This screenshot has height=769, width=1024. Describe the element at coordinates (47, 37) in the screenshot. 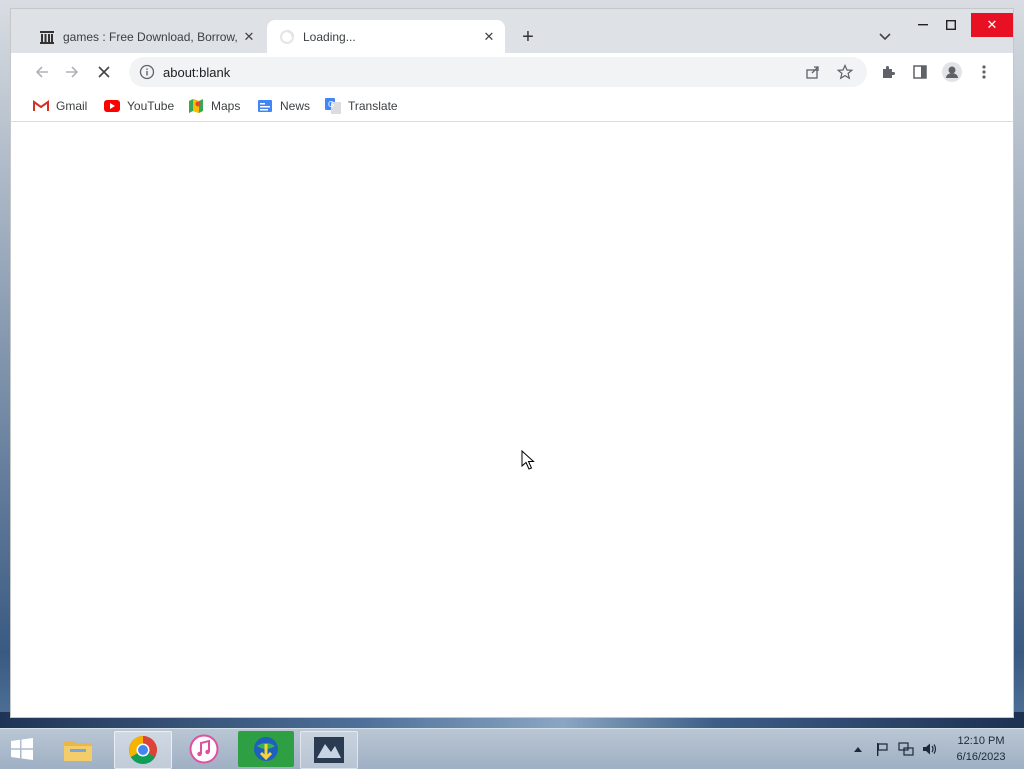

I see `archive-icon` at that location.